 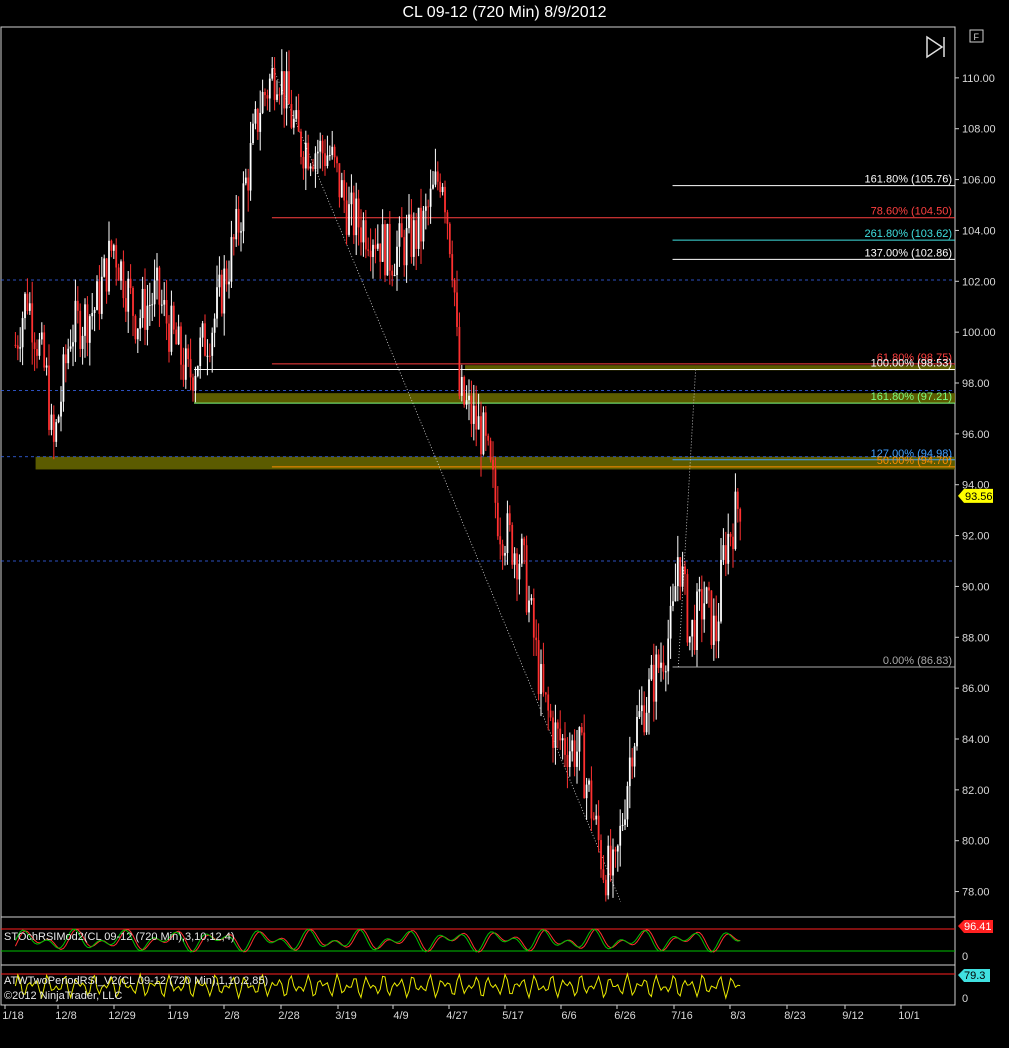 I want to click on fib-level-label: 161.80% (97.21), so click(x=911, y=397).